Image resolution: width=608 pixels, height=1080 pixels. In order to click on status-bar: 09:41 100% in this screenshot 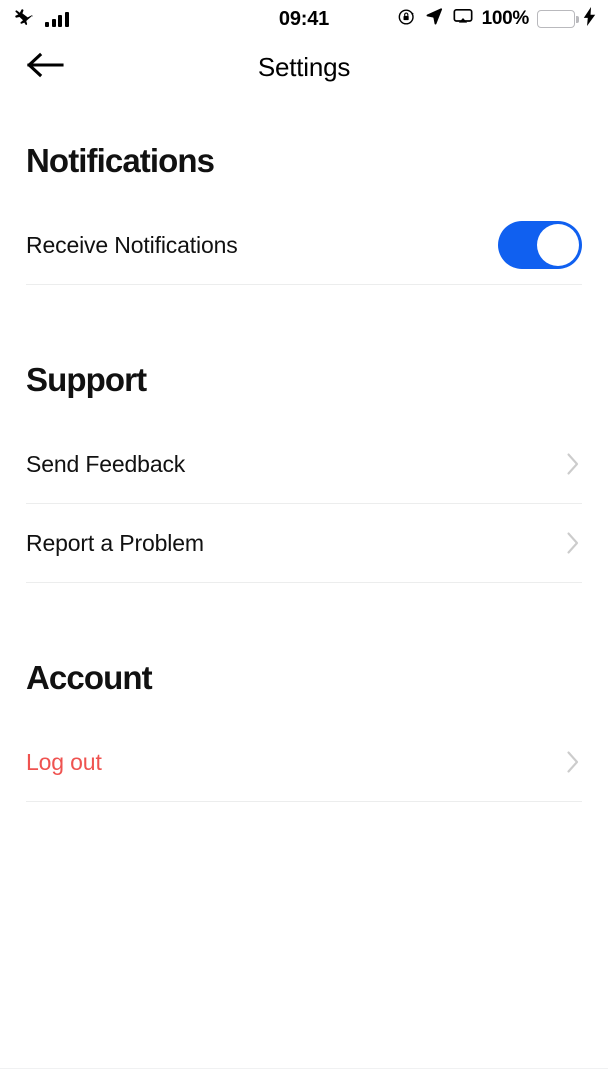, I will do `click(304, 19)`.